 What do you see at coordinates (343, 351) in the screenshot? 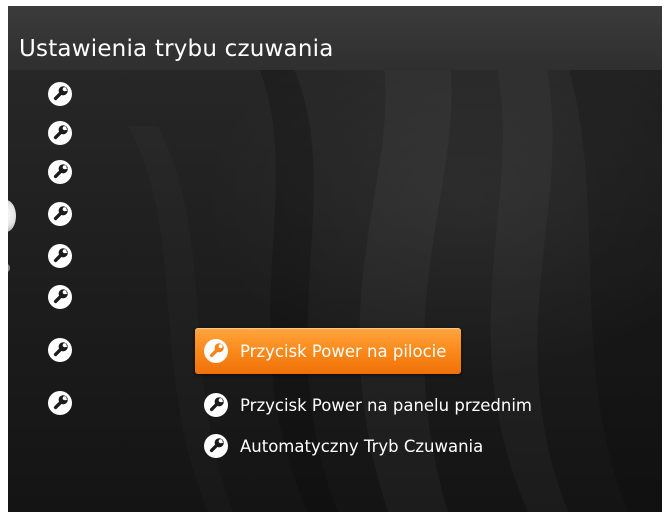
I see `menu-item-label: Przycisk Power na pilocie` at bounding box center [343, 351].